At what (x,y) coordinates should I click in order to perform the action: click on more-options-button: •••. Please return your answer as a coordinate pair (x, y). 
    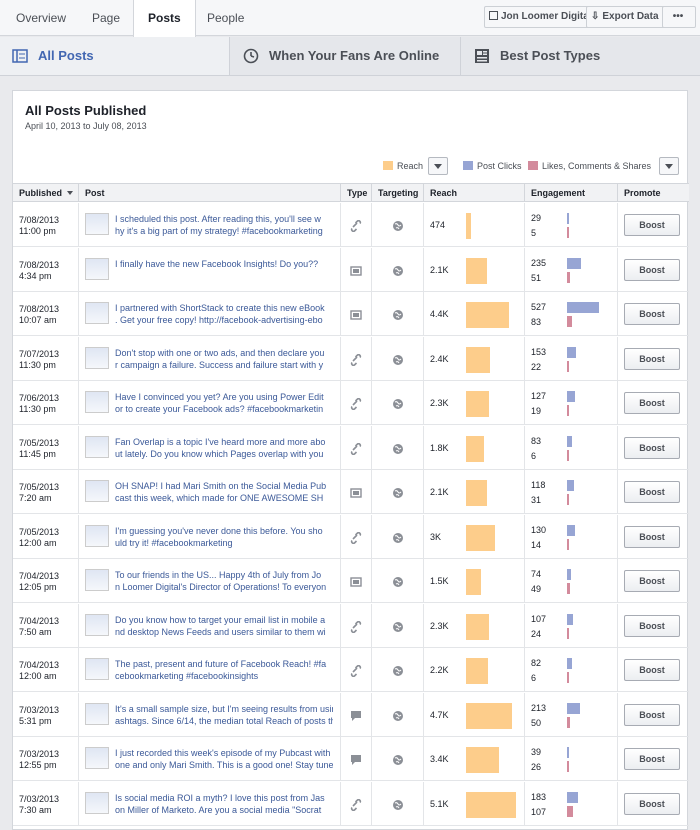
    Looking at the image, I should click on (679, 17).